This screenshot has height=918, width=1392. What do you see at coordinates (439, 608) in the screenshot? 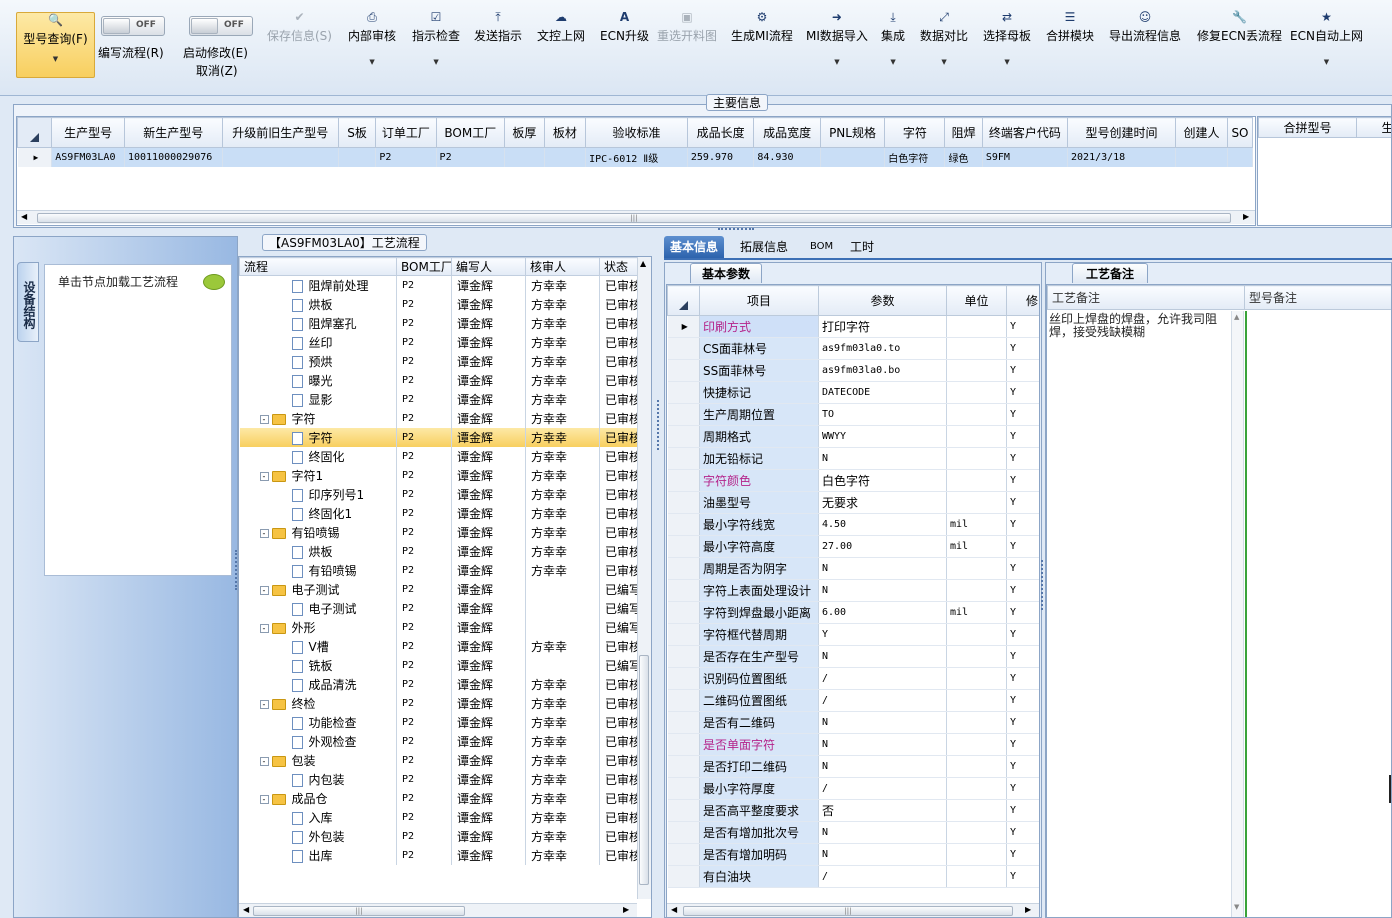
I see `flow-row: 电子测试 P2 谭金辉 已编写` at bounding box center [439, 608].